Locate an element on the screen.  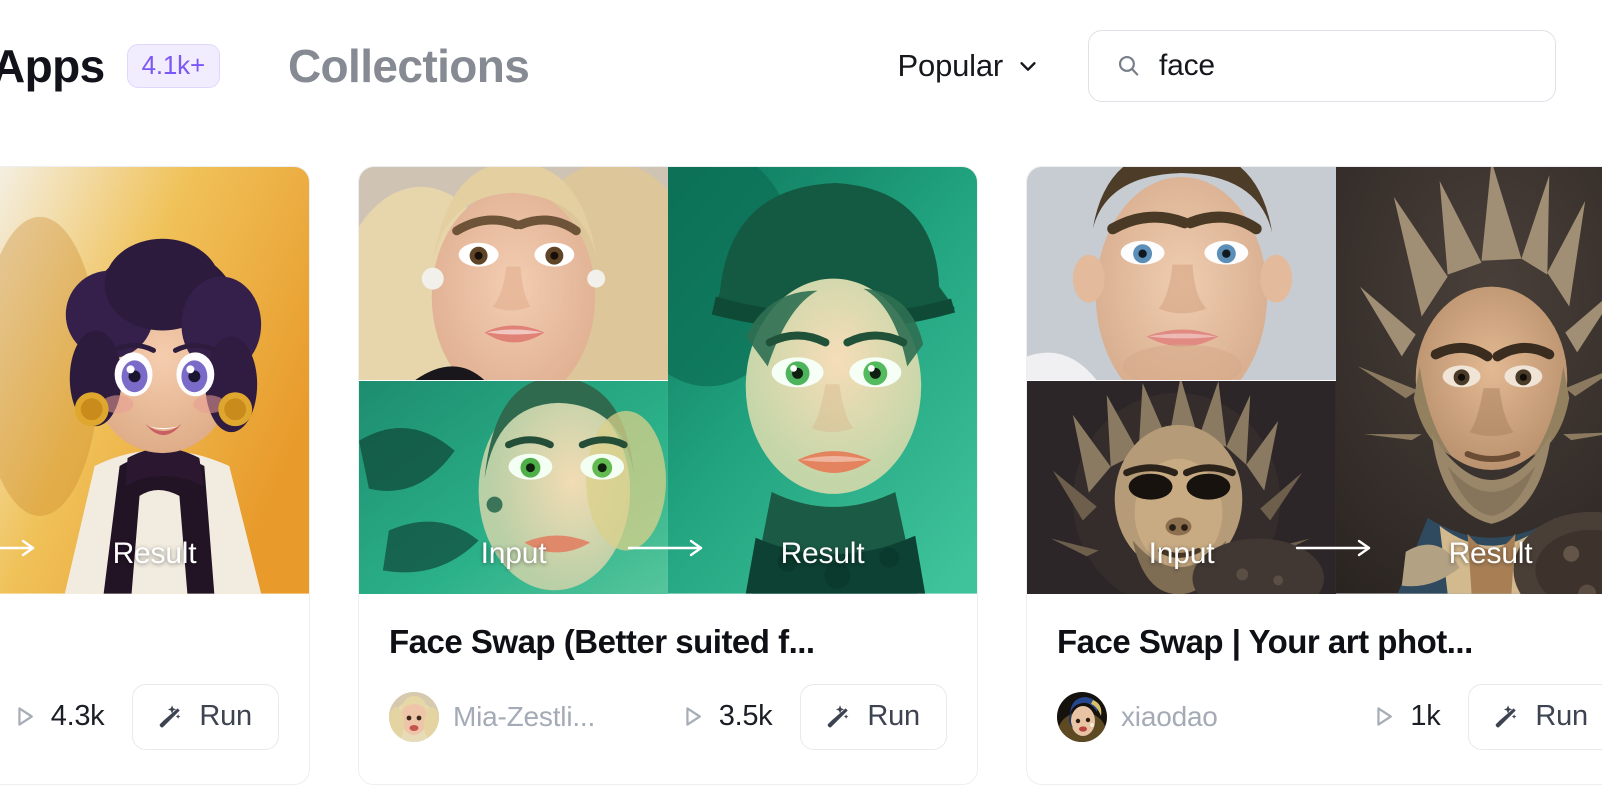
sort-dropdown: Popular is located at coordinates (968, 66).